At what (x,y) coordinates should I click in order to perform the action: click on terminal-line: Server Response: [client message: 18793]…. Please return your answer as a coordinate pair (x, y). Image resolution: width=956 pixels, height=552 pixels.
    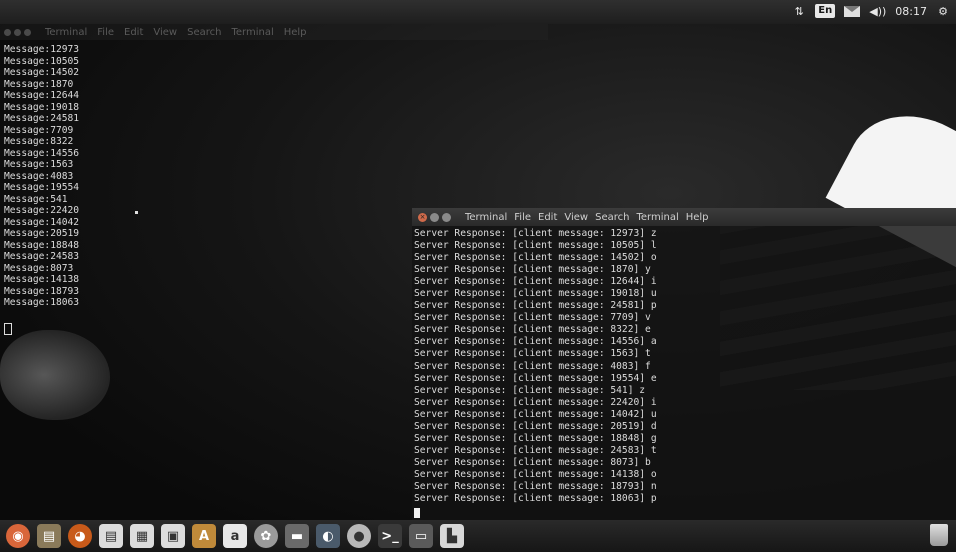
    Looking at the image, I should click on (535, 486).